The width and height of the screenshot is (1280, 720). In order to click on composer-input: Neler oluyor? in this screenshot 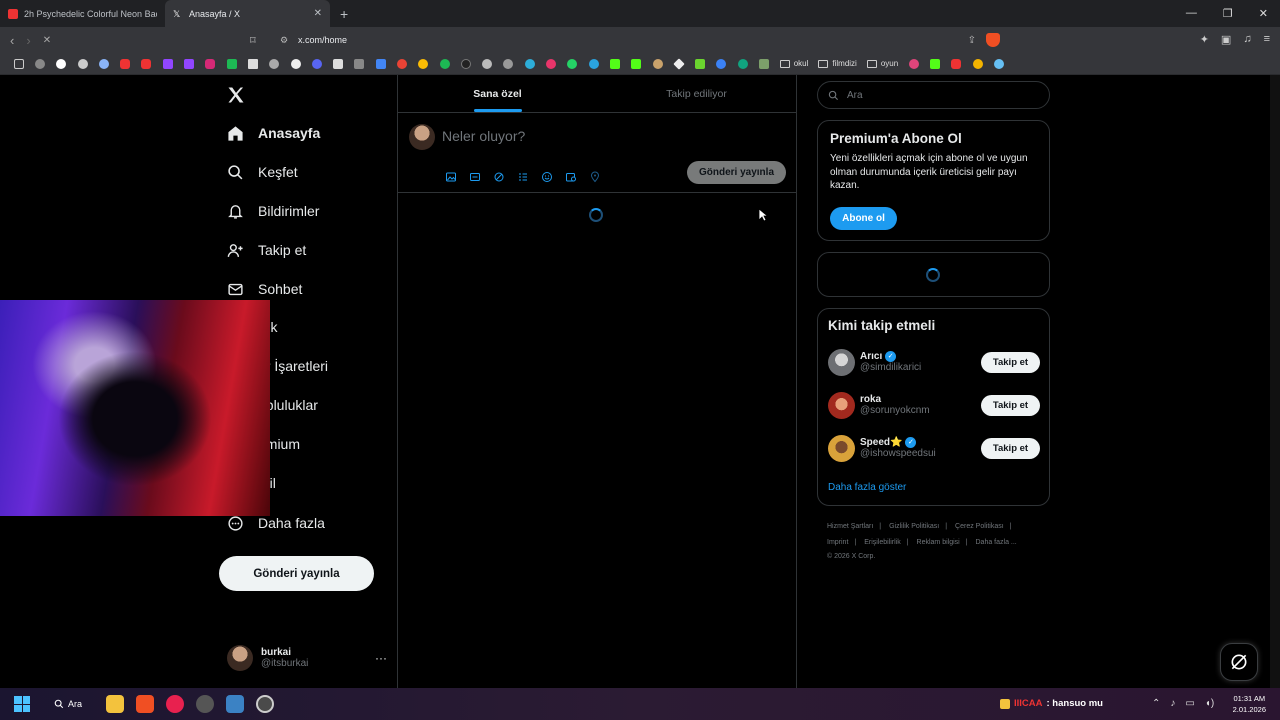, I will do `click(483, 136)`.